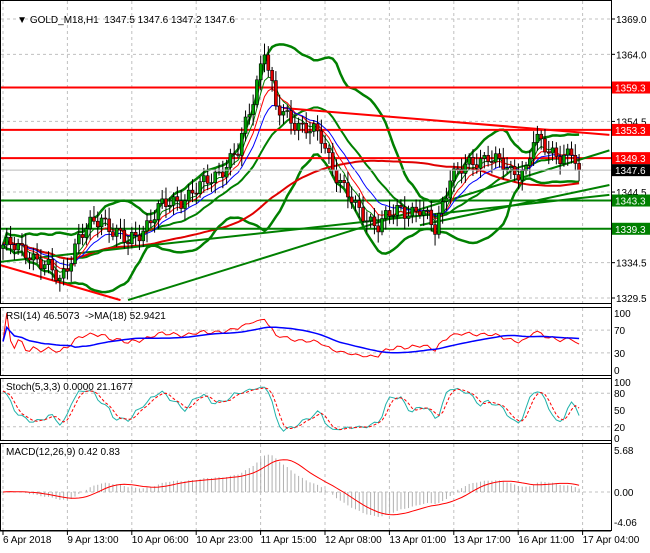  Describe the element at coordinates (353, 540) in the screenshot. I see `time-label: 12 Apr 08:00` at that location.